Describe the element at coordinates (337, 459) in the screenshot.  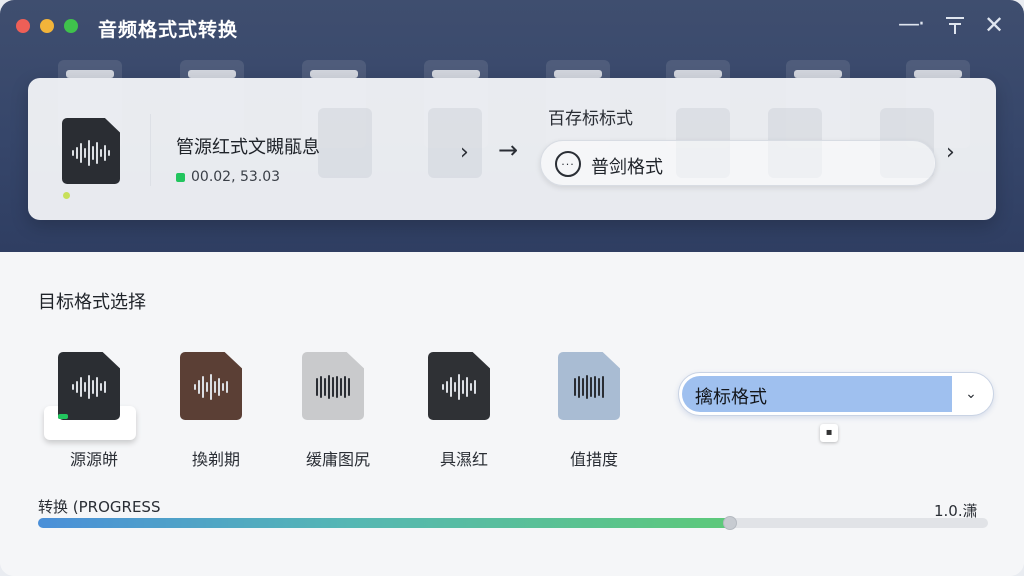
I see `format-option-label: 缓庸图尻` at that location.